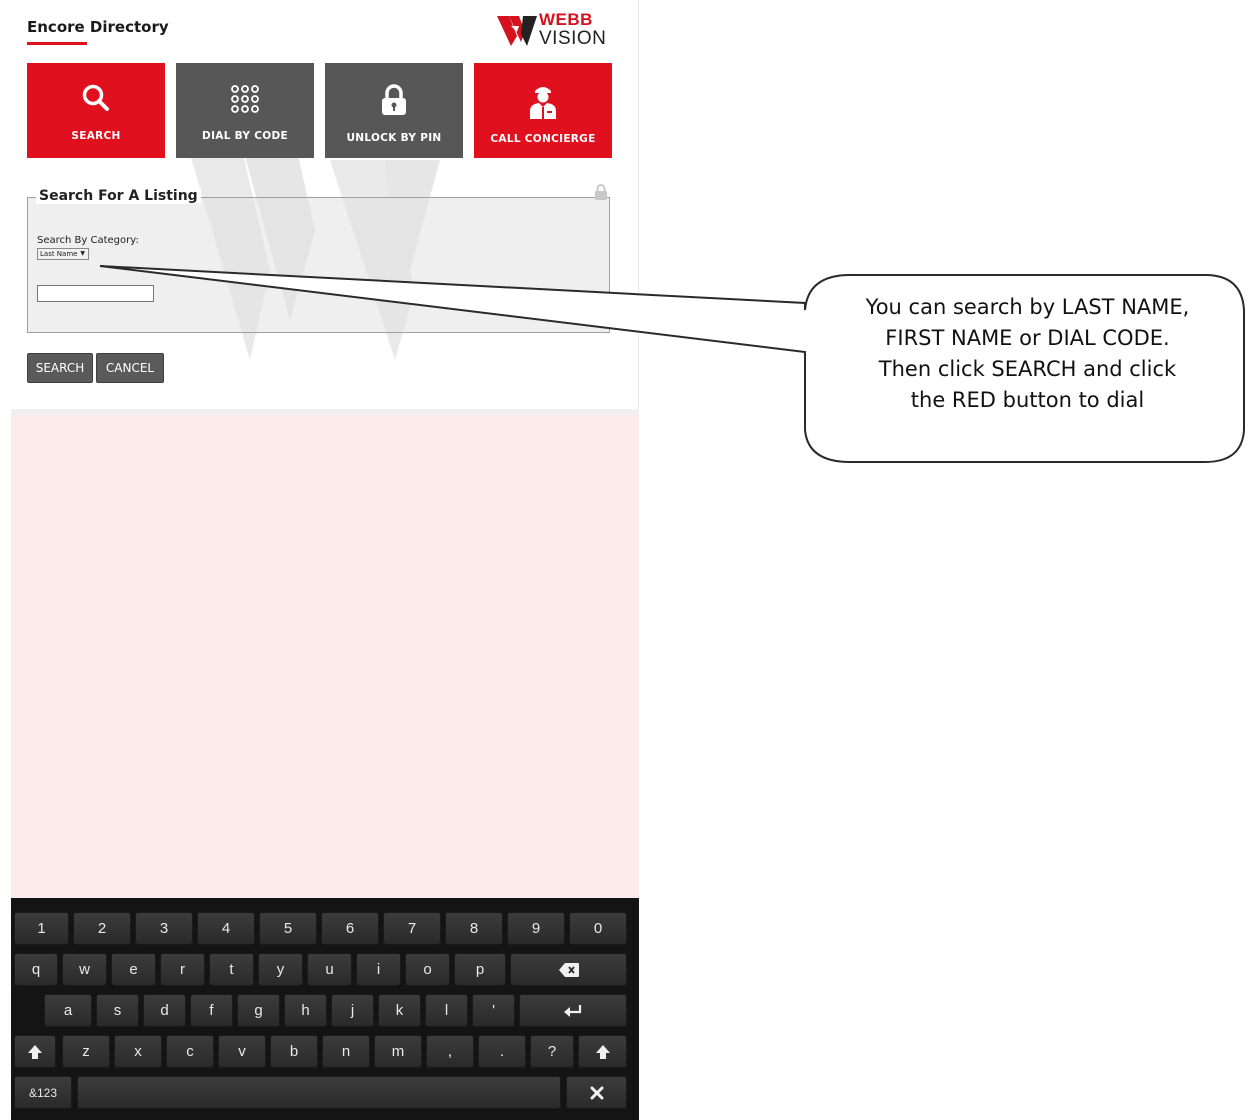 Image resolution: width=1248 pixels, height=1120 pixels. Describe the element at coordinates (319, 1092) in the screenshot. I see `key-space` at that location.